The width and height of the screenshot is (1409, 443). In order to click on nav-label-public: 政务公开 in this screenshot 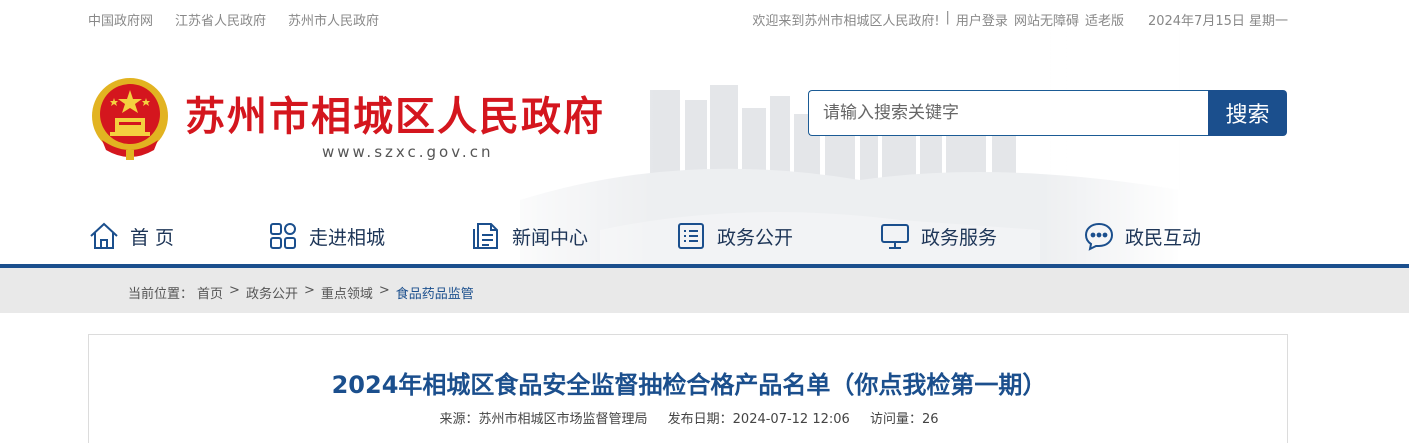, I will do `click(755, 237)`.